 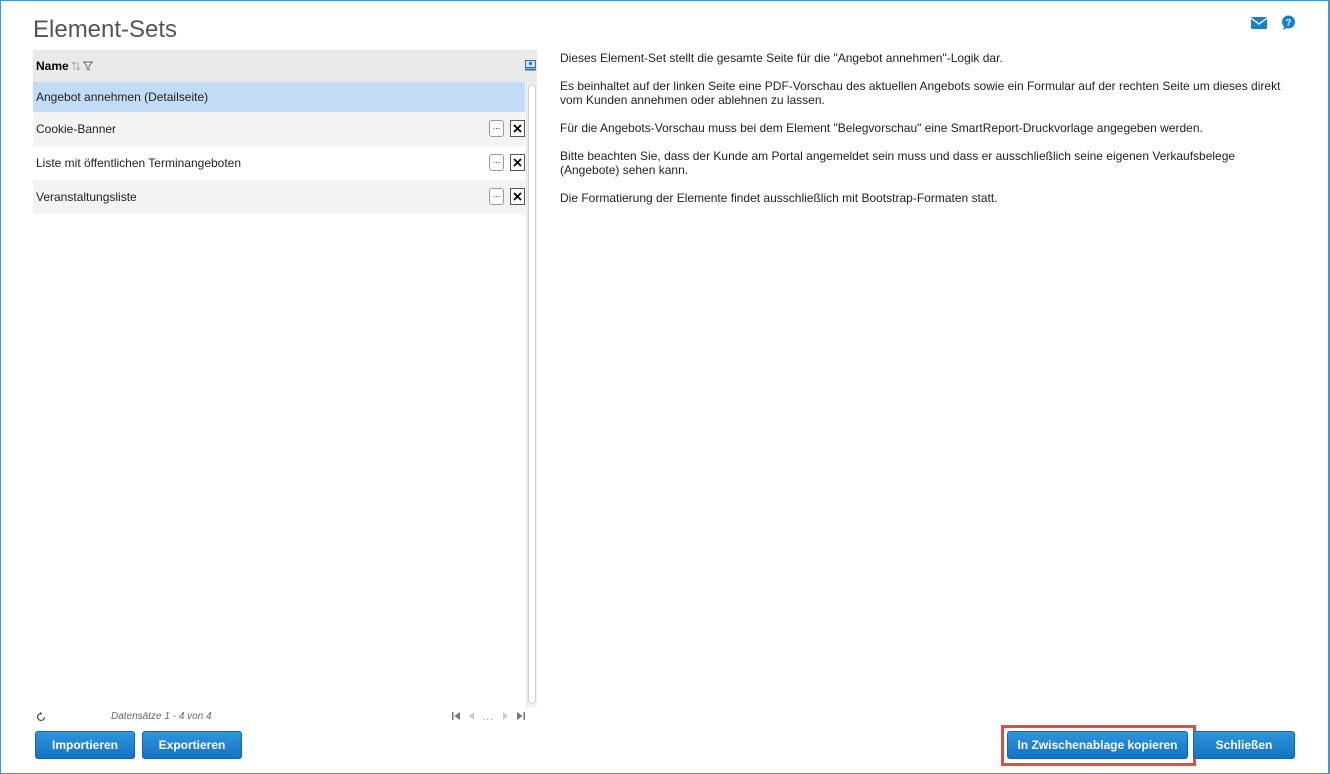 I want to click on refresh-icon, so click(x=41, y=718).